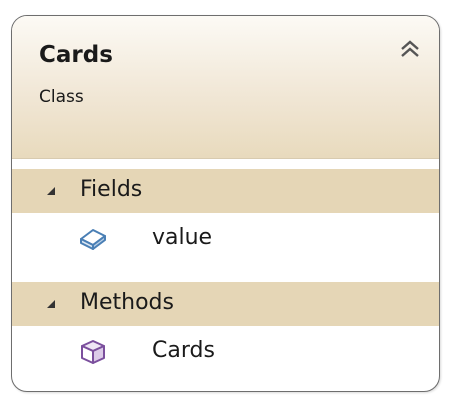  What do you see at coordinates (93, 352) in the screenshot?
I see `method-icon` at bounding box center [93, 352].